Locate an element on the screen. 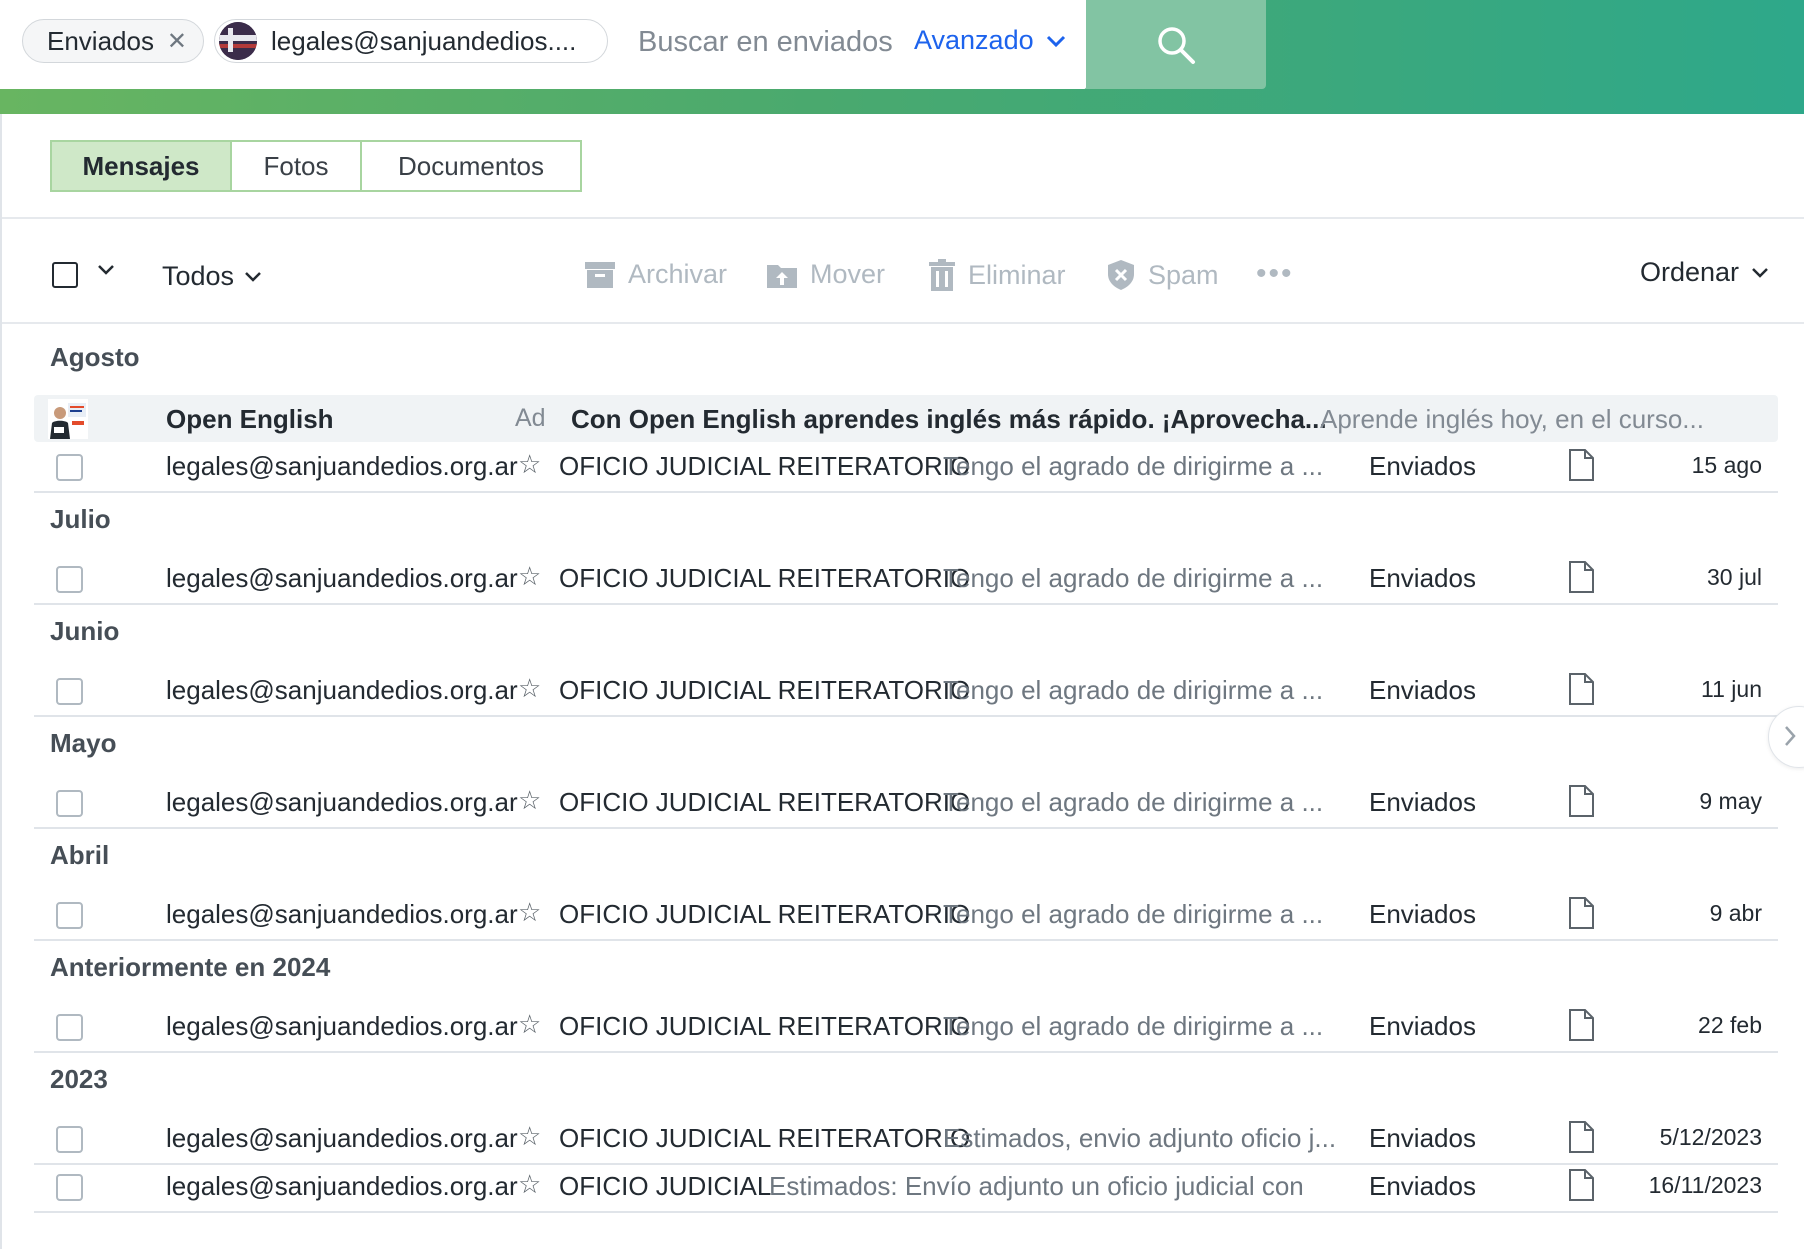  message-date: 15 ago is located at coordinates (1726, 465).